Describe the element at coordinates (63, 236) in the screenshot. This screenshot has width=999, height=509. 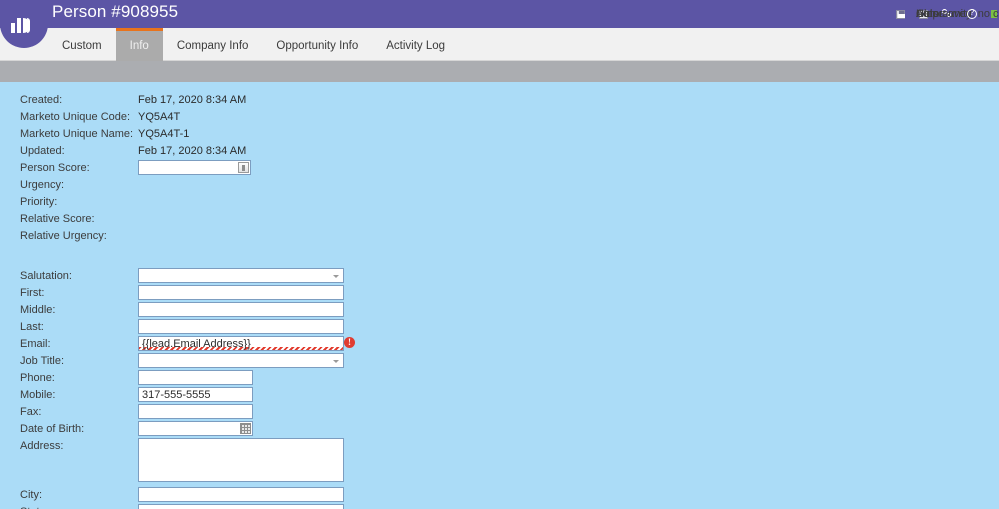
I see `relative-urgency-label: Relative Urgency:` at that location.